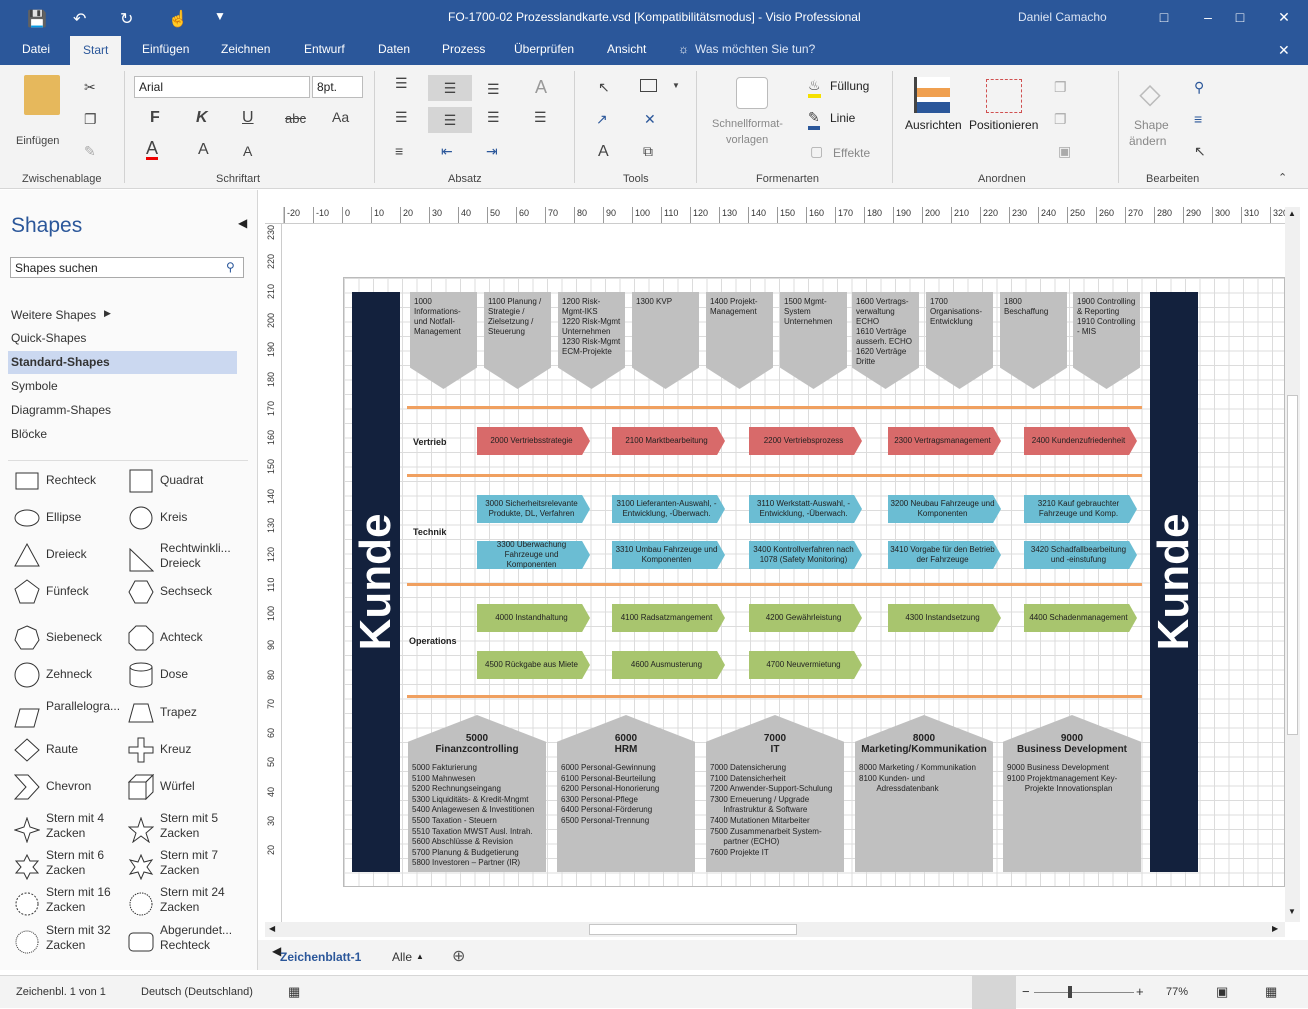 The width and height of the screenshot is (1308, 1009). Describe the element at coordinates (69, 523) in the screenshot. I see `shape-item-ellipse: Ellipse` at that location.